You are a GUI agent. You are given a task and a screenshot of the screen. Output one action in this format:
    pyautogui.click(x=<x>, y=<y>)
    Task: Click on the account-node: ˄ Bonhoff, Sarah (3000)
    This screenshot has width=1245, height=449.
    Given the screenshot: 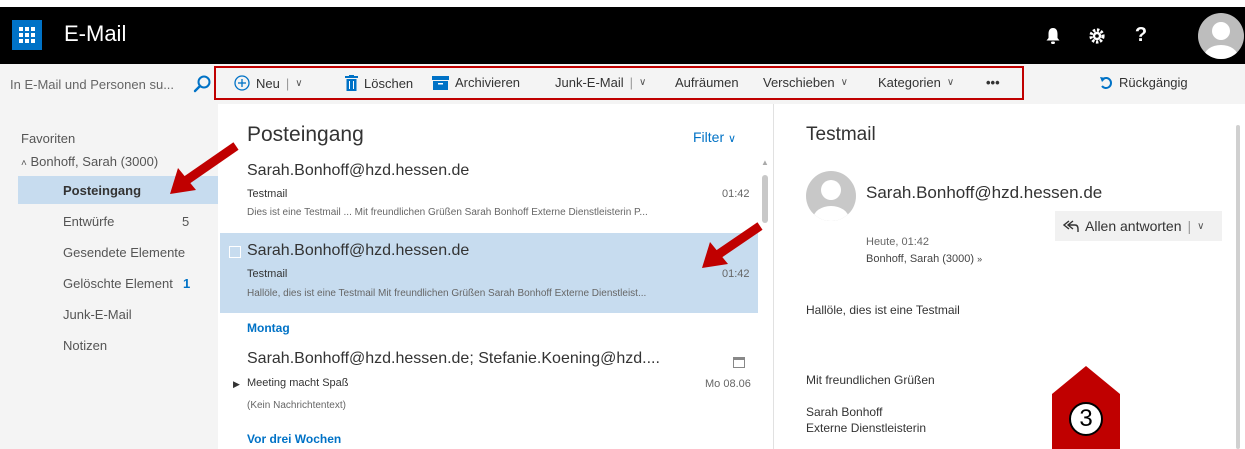 What is the action you would take?
    pyautogui.click(x=89, y=161)
    